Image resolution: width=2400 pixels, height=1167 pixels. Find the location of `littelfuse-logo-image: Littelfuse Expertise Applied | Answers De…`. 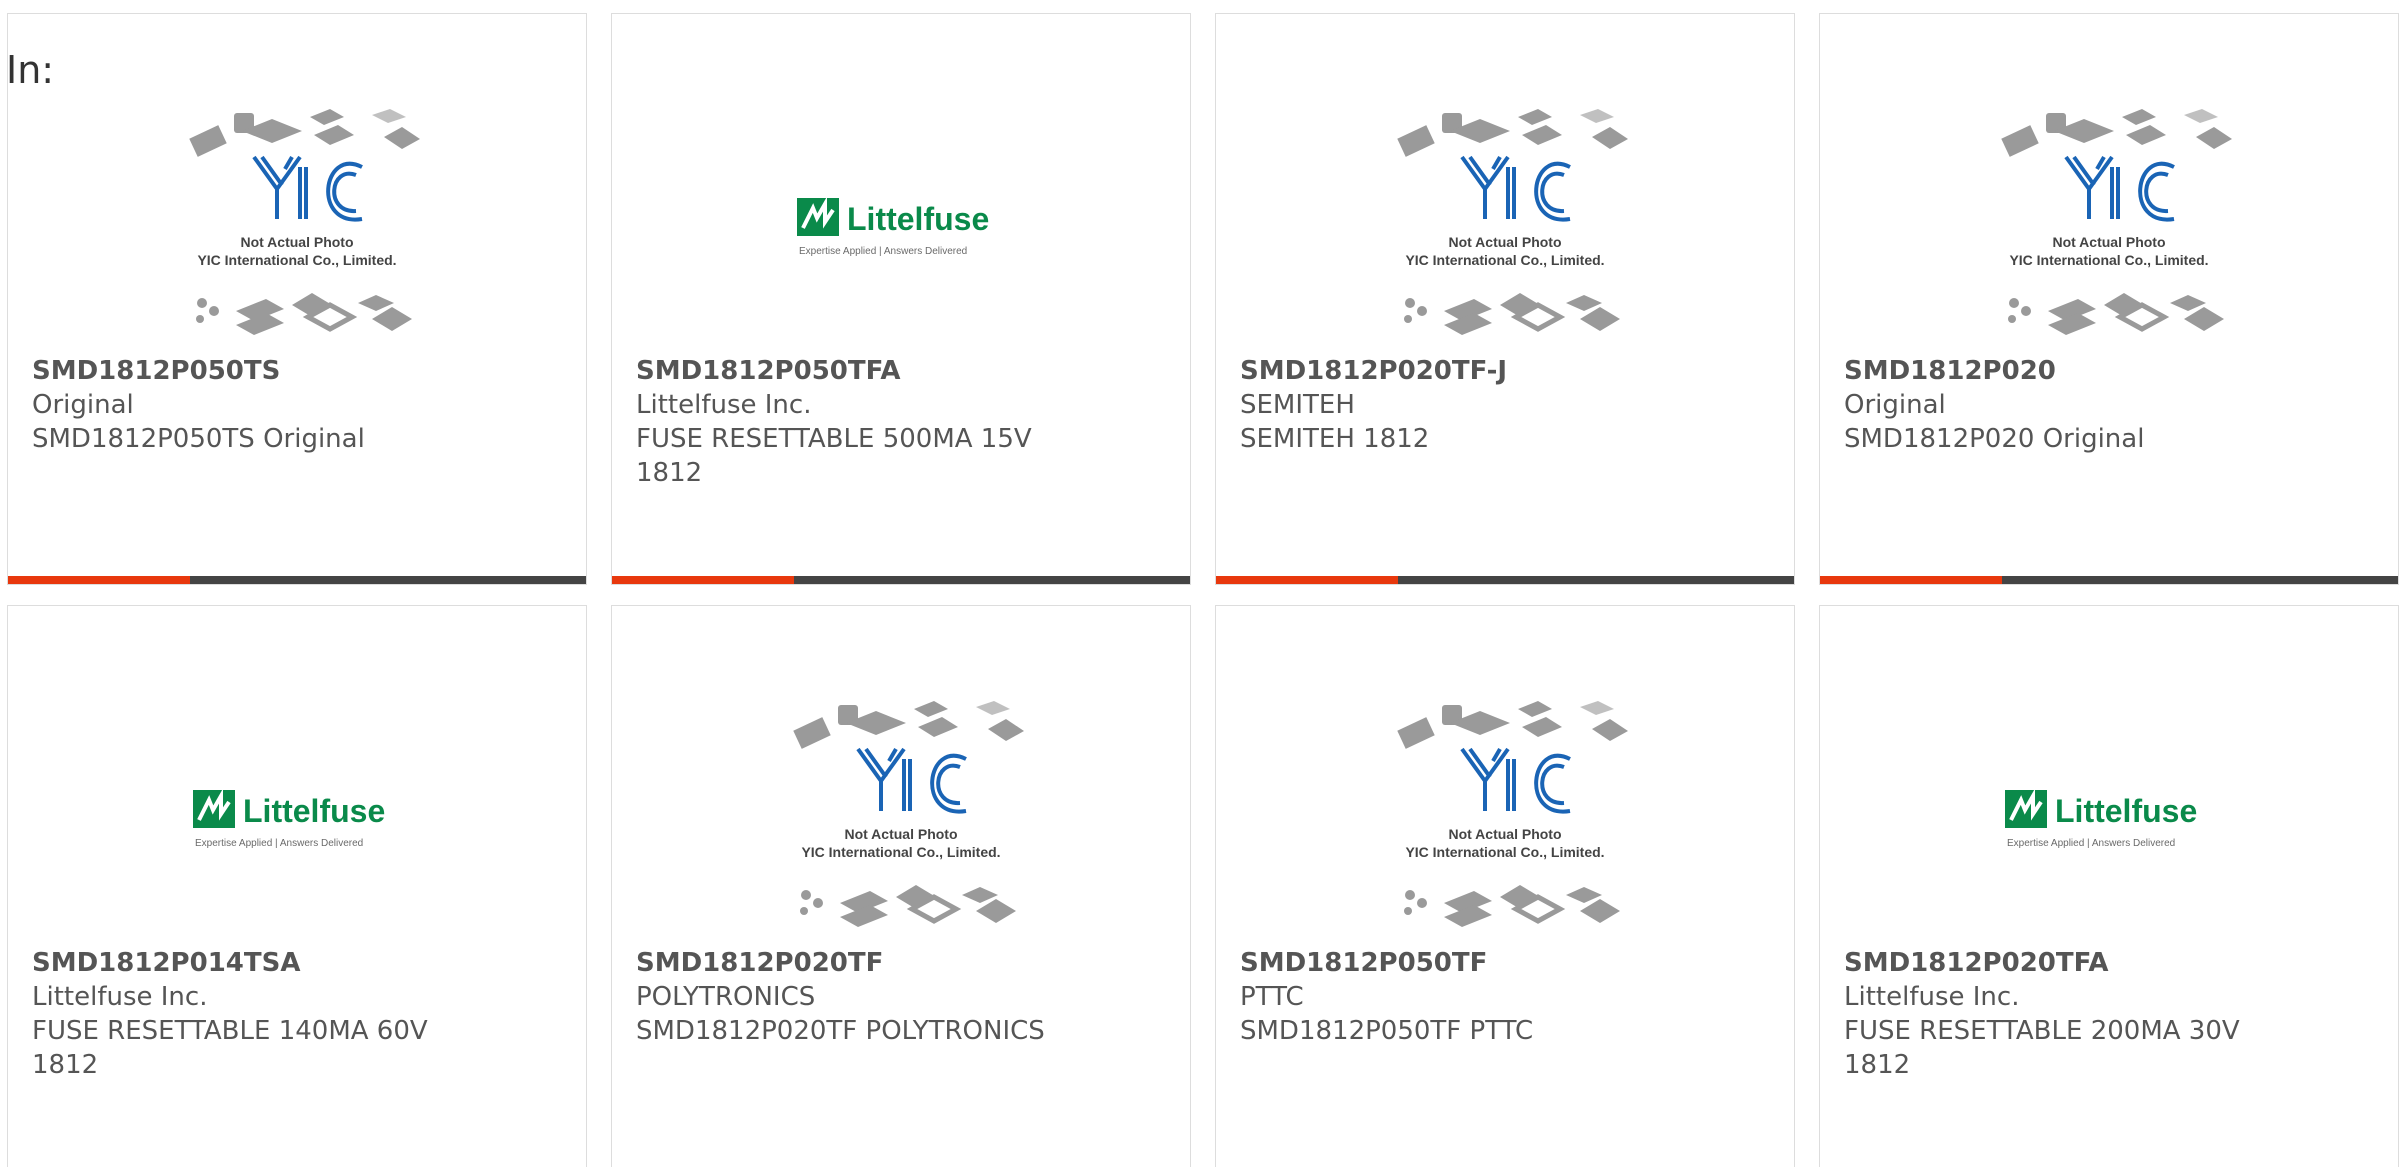

littelfuse-logo-image: Littelfuse Expertise Applied | Answers De… is located at coordinates (893, 226).